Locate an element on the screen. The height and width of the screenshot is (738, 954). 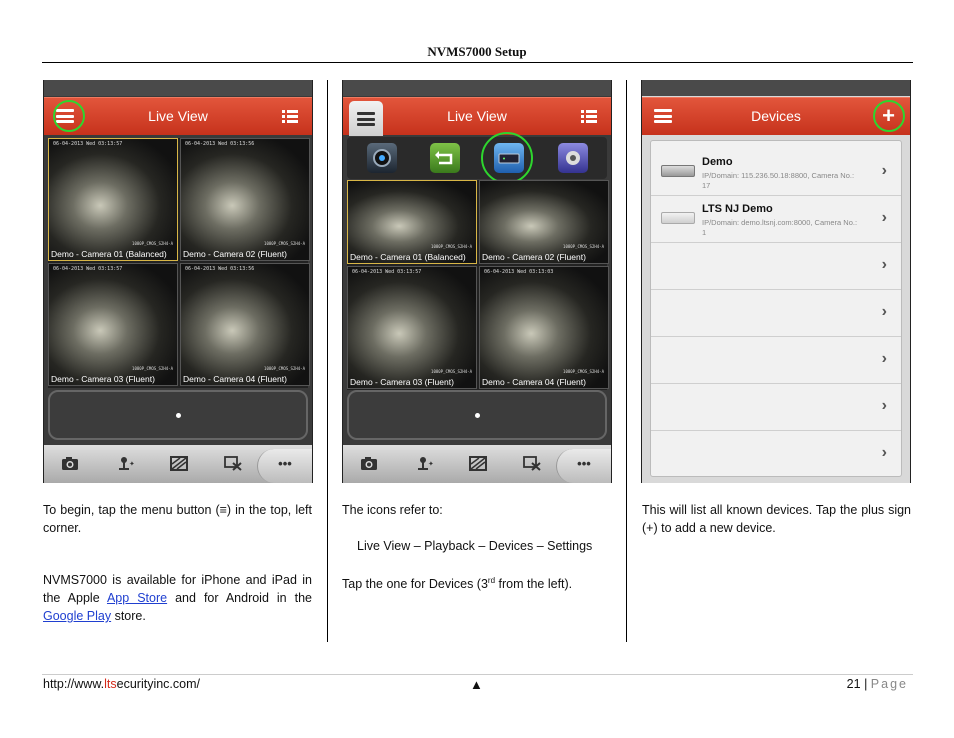
document-title: NVMS7000 Setup is located at coordinates (477, 51).